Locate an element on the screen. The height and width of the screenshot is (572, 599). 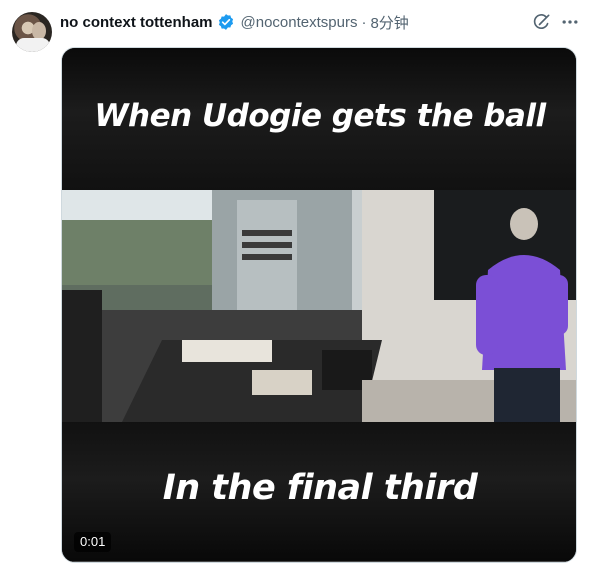
display-name: no context tottenham is located at coordinates (136, 22).